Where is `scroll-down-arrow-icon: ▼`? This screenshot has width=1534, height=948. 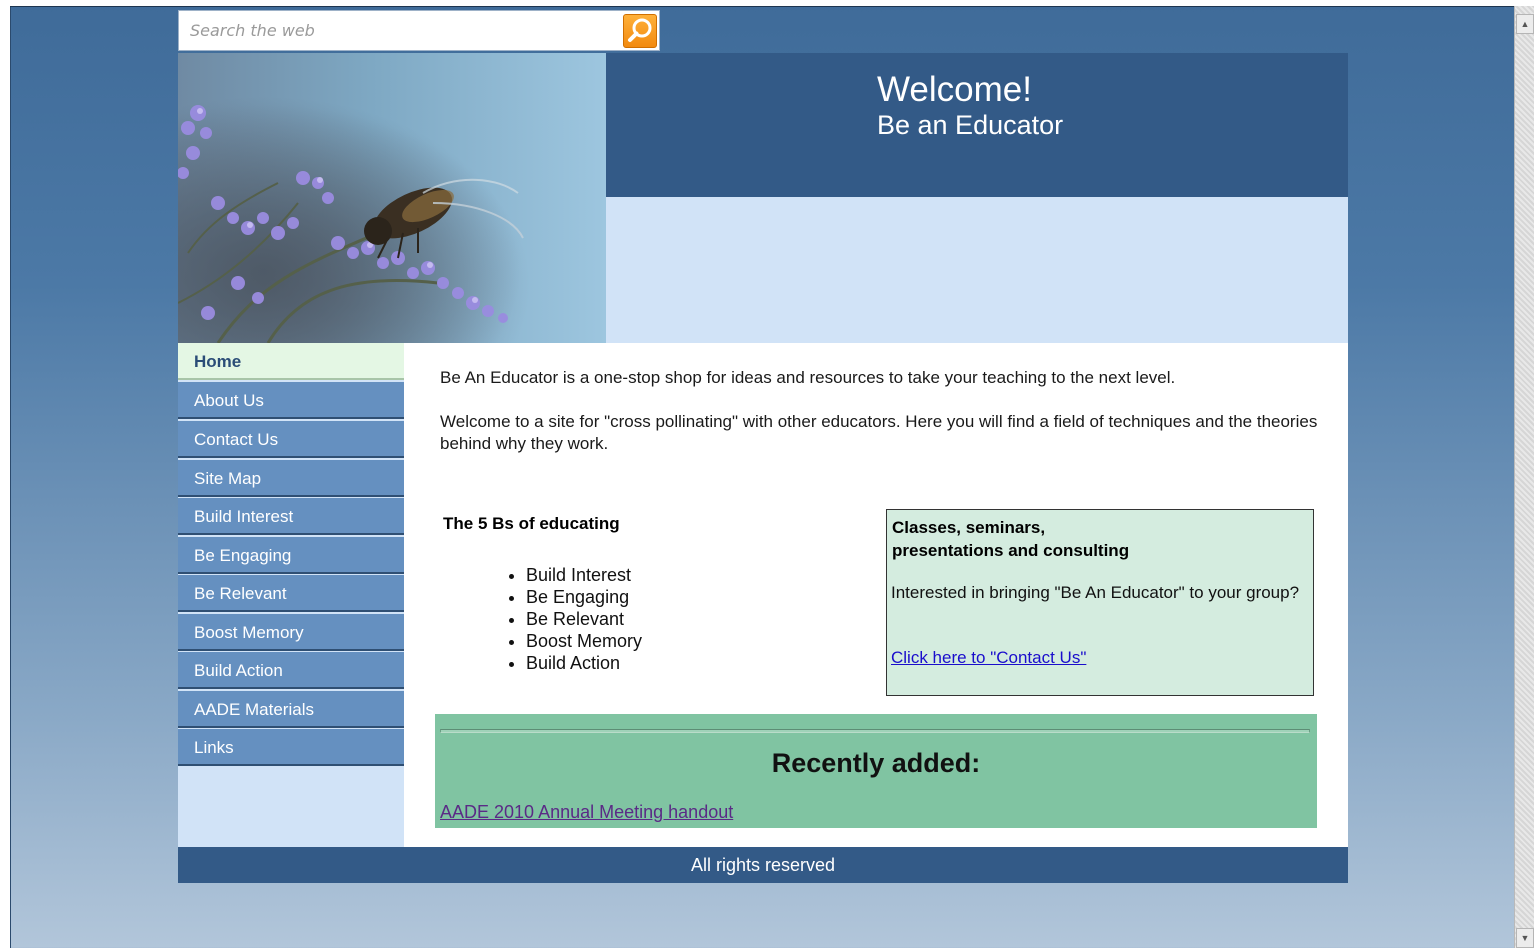 scroll-down-arrow-icon: ▼ is located at coordinates (1525, 938).